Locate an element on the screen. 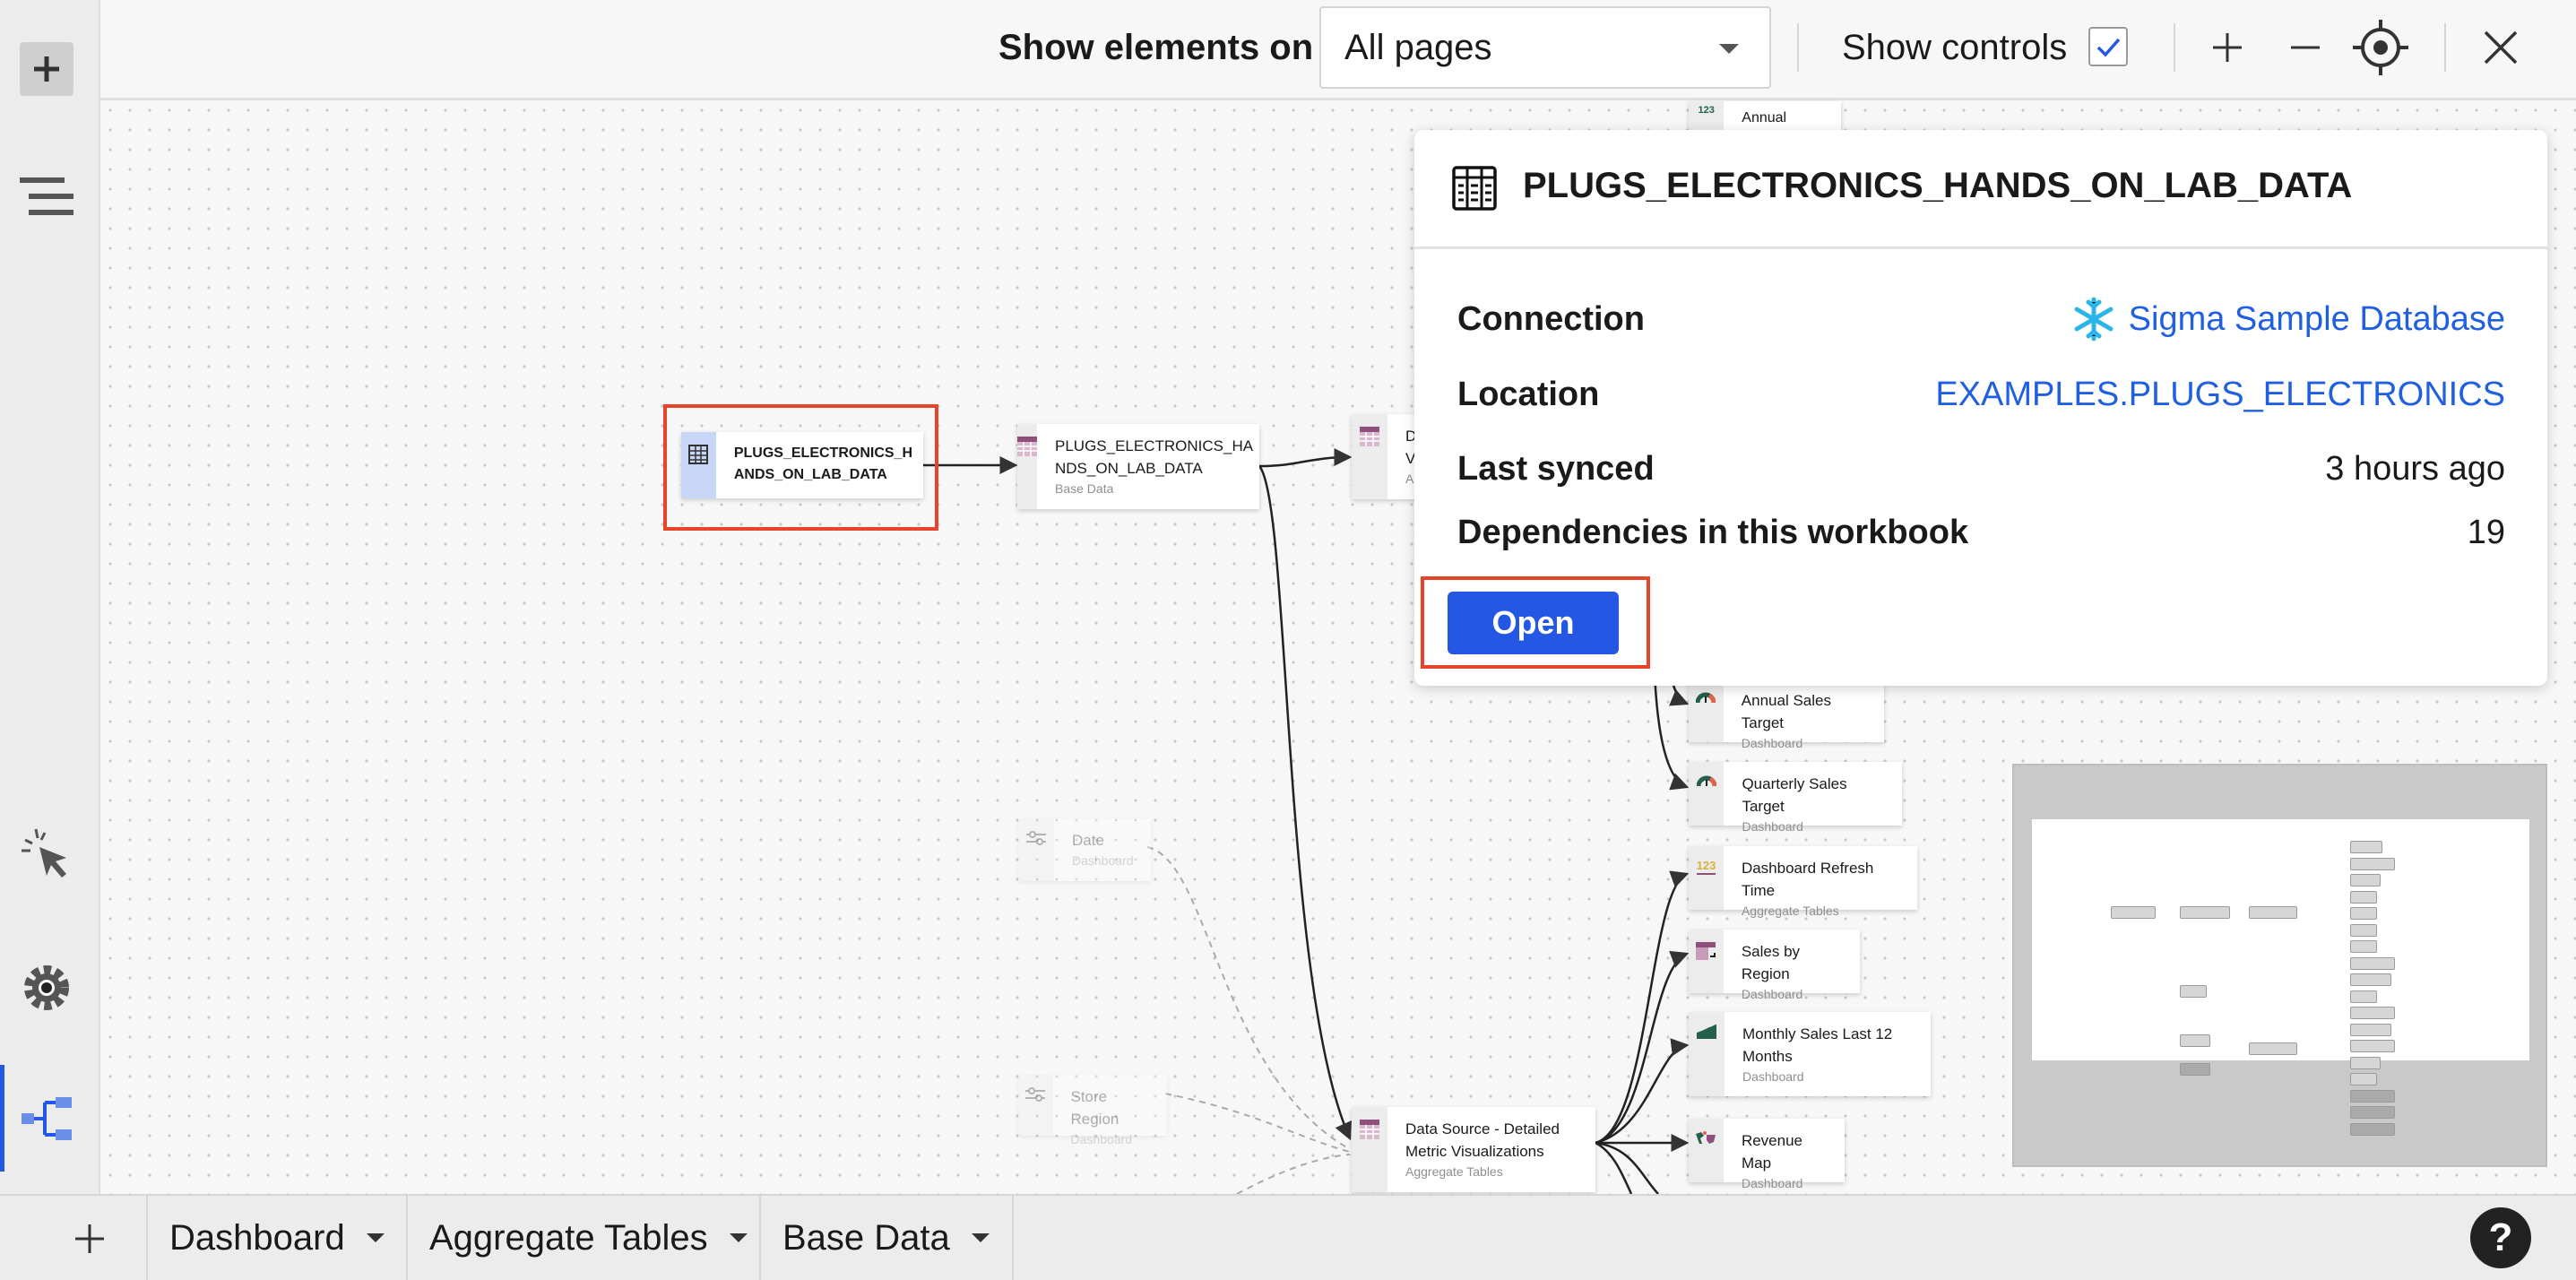  interactions-button is located at coordinates (46, 854).